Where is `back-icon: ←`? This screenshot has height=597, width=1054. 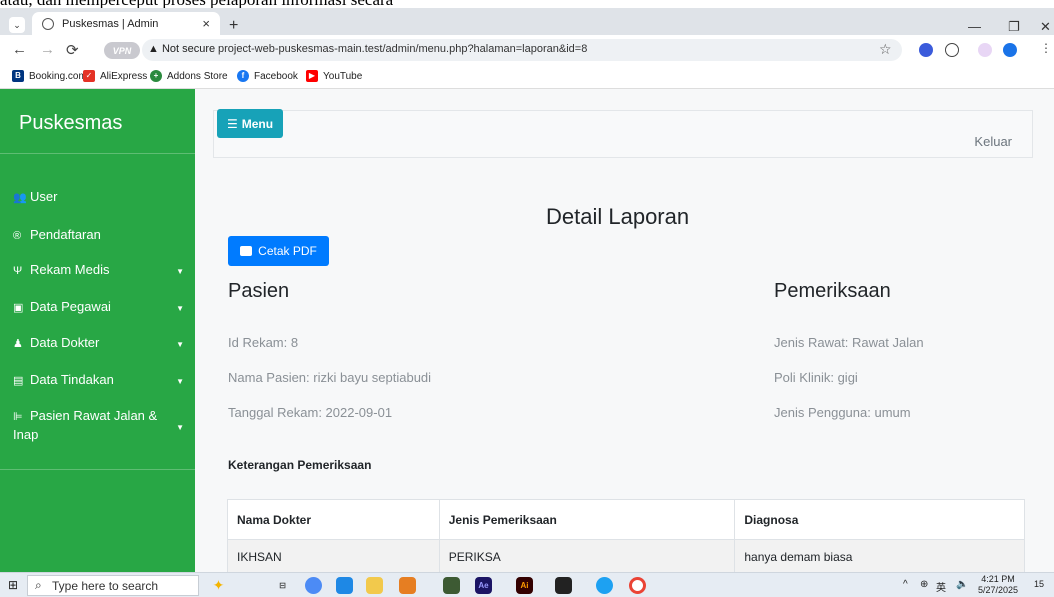 back-icon: ← is located at coordinates (19, 49).